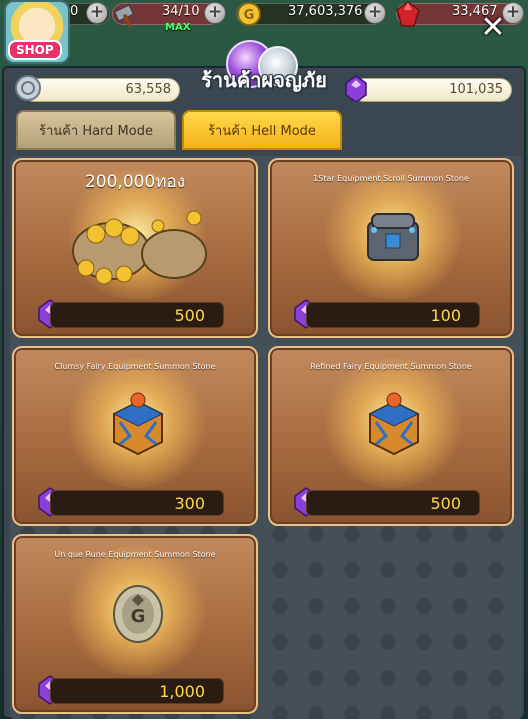  I want to click on shop-item-card: 200,000ทอง 500, so click(135, 248).